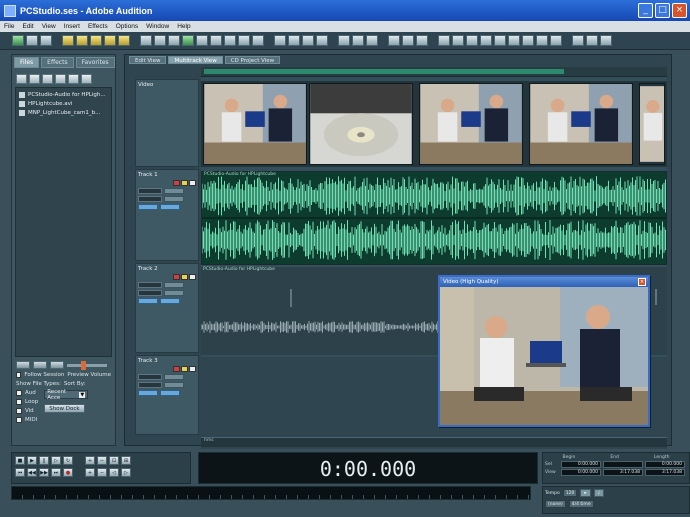 The width and height of the screenshot is (690, 517). What do you see at coordinates (581, 472) in the screenshot?
I see `view-begin-field: 0:00.000` at bounding box center [581, 472].